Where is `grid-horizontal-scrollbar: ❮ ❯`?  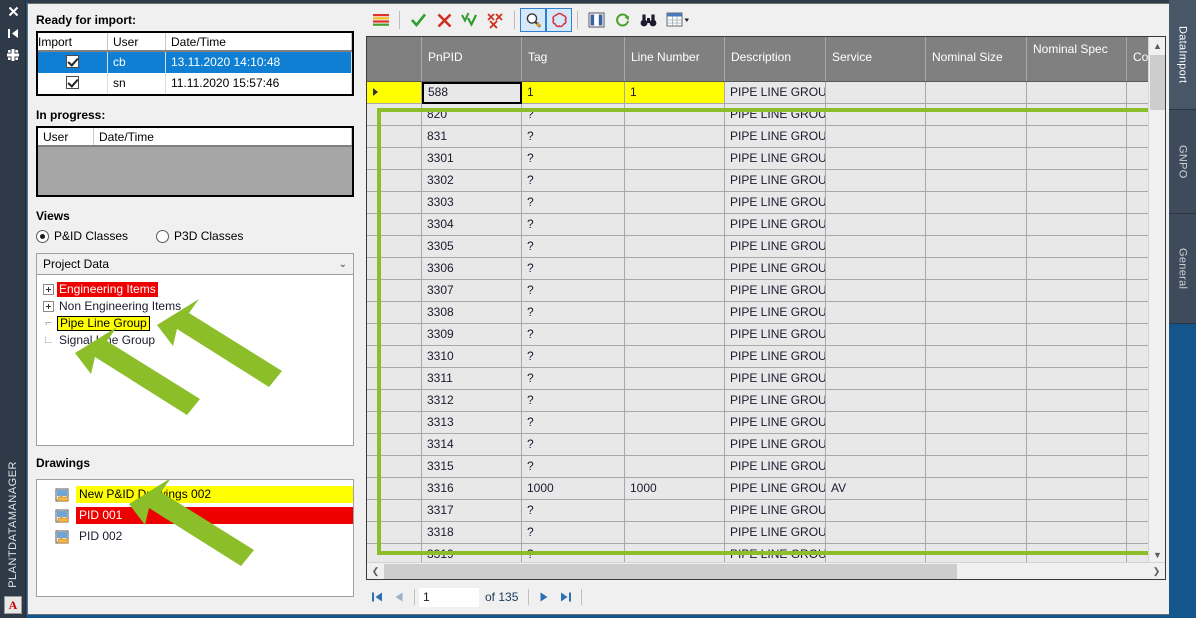 grid-horizontal-scrollbar: ❮ ❯ is located at coordinates (766, 570).